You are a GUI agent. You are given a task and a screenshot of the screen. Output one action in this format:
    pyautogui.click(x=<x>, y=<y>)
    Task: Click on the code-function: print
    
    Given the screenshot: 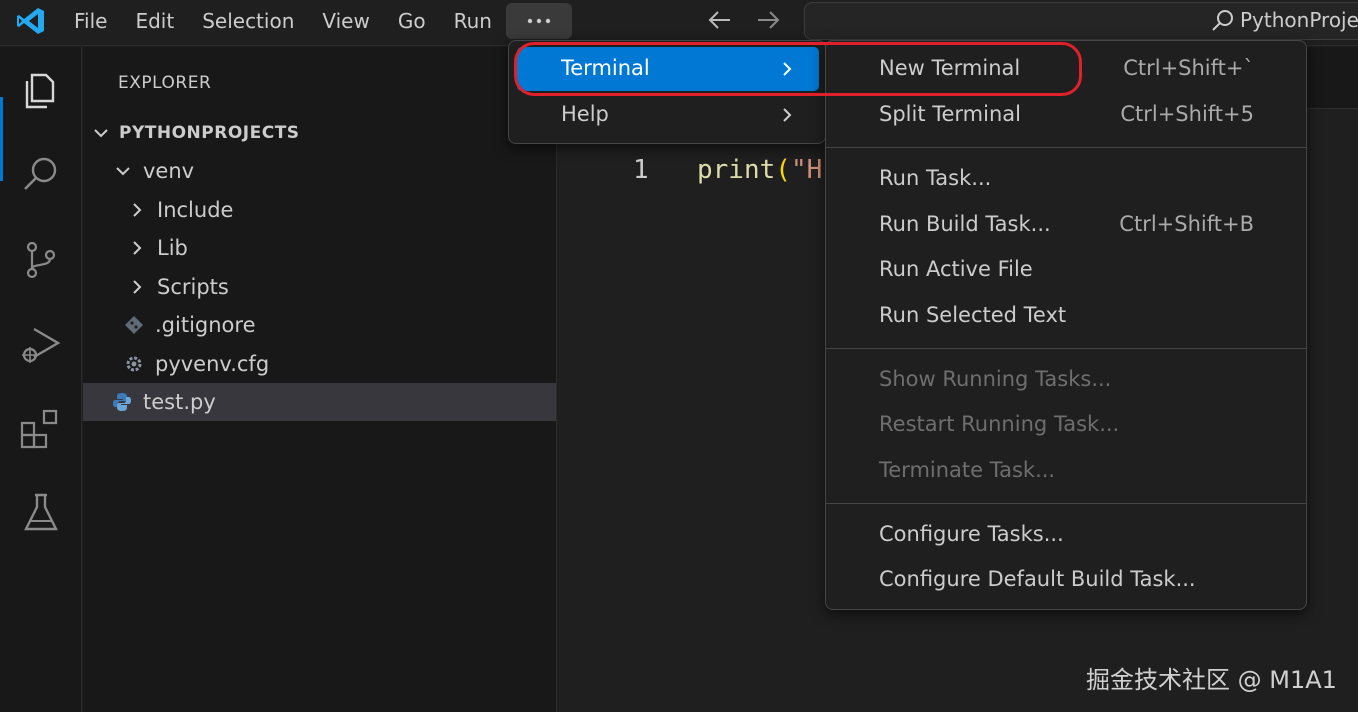 What is the action you would take?
    pyautogui.click(x=736, y=170)
    